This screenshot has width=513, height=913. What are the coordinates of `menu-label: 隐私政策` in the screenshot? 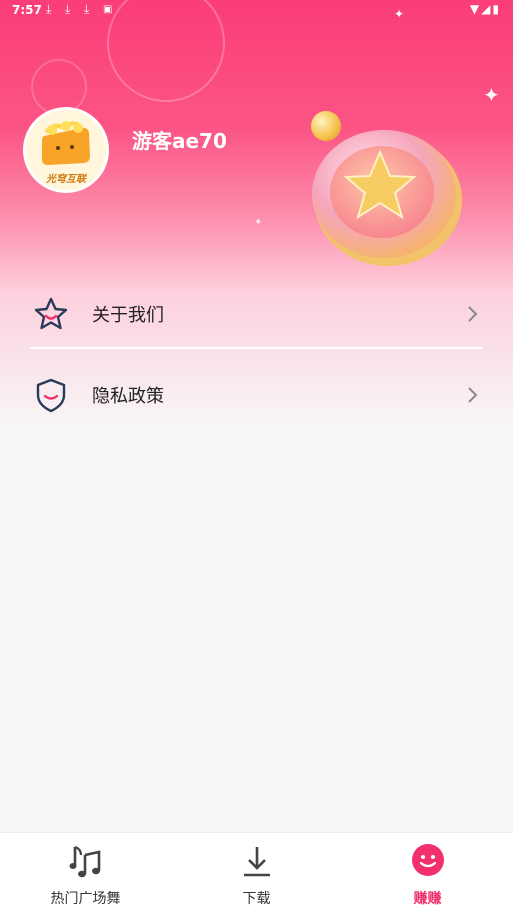 It's located at (128, 396).